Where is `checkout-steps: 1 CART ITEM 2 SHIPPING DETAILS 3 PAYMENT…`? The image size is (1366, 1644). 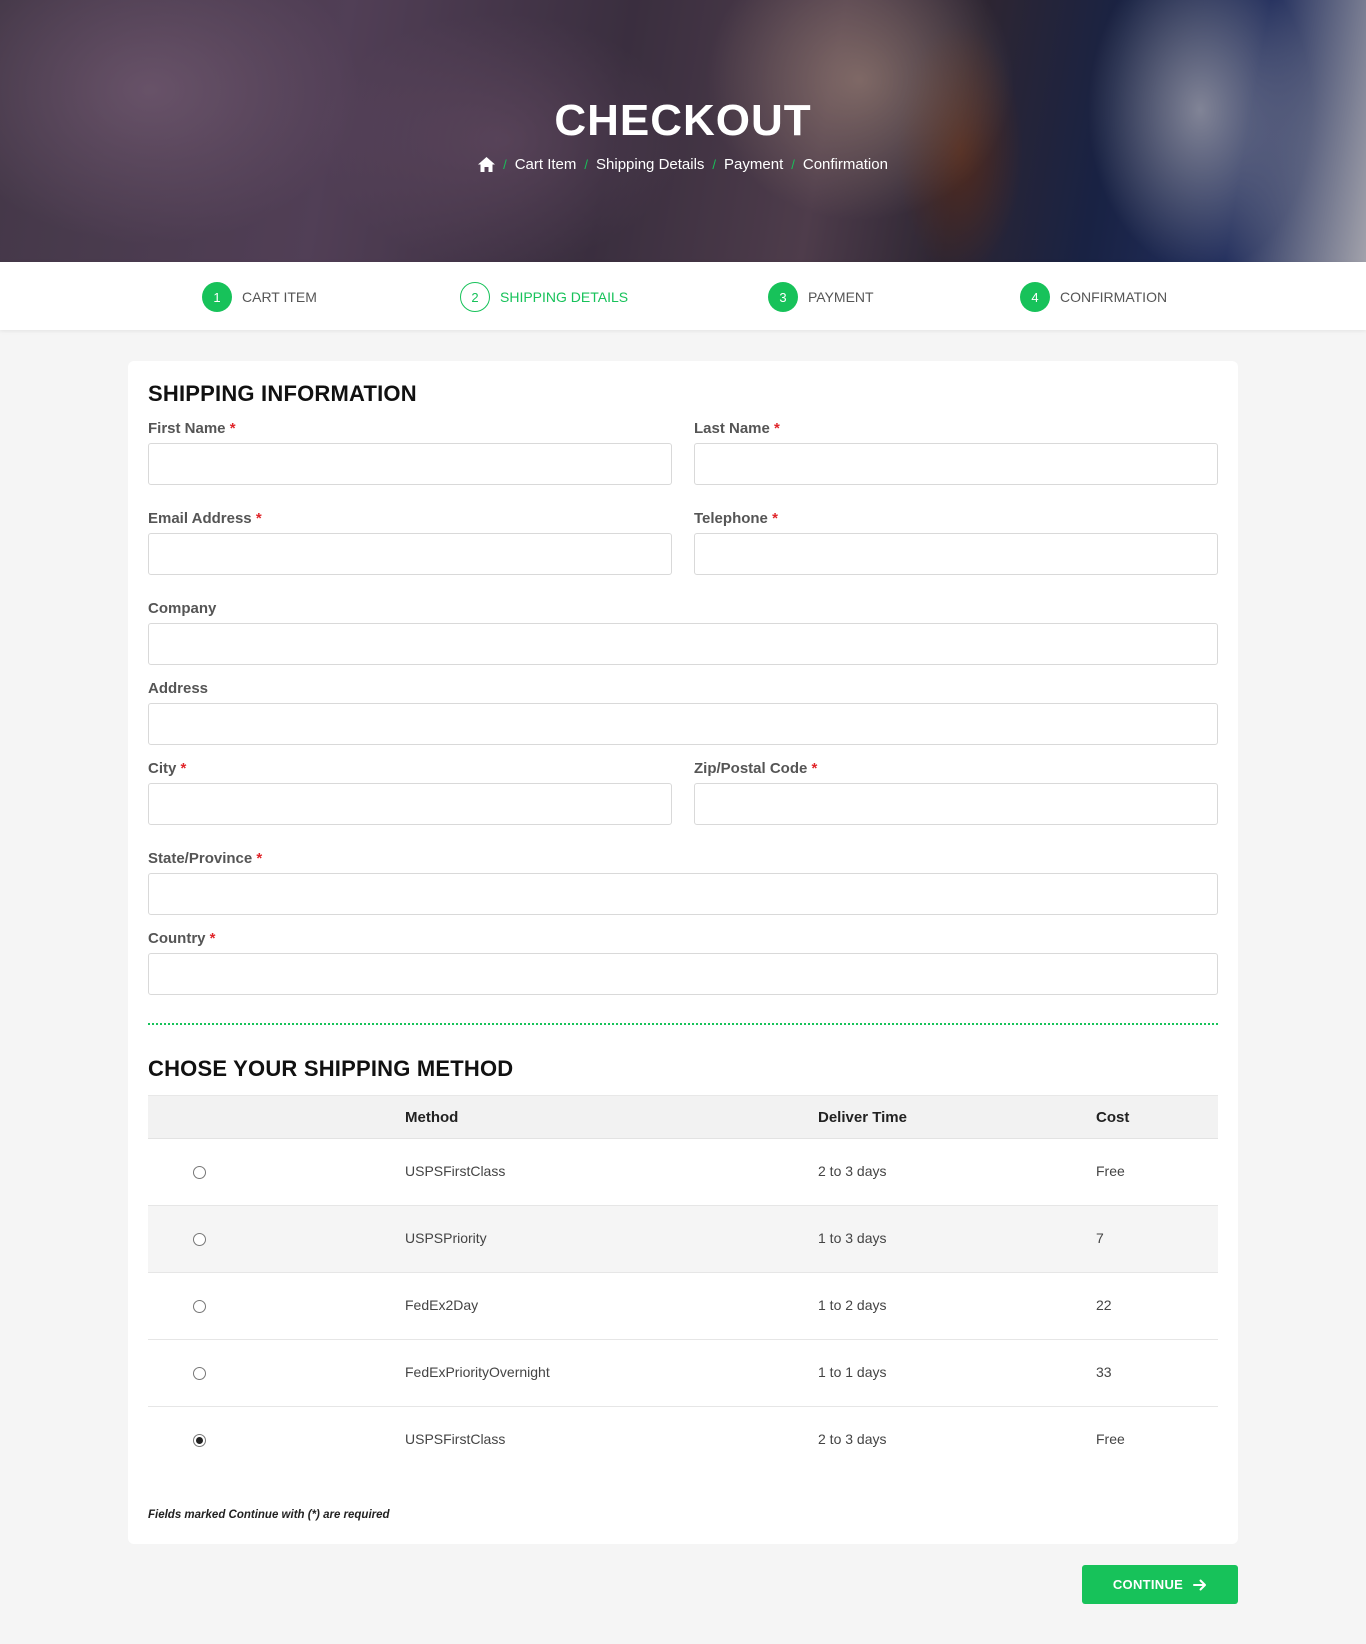 checkout-steps: 1 CART ITEM 2 SHIPPING DETAILS 3 PAYMENT… is located at coordinates (683, 296).